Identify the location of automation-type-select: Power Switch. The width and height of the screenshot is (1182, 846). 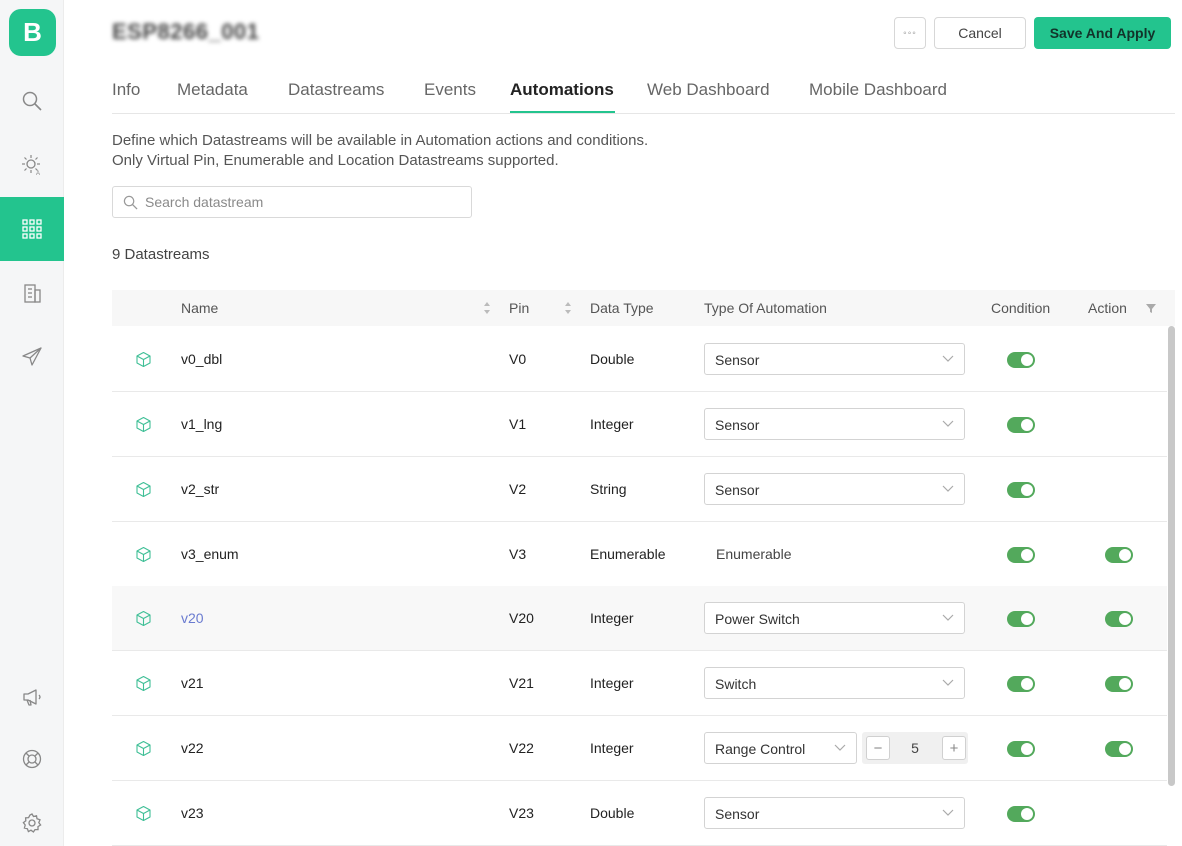
(834, 618).